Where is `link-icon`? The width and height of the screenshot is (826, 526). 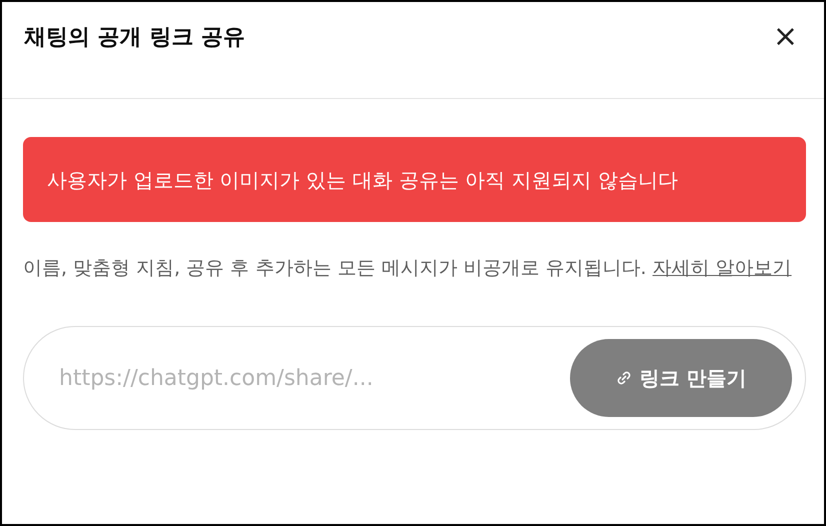
link-icon is located at coordinates (624, 378).